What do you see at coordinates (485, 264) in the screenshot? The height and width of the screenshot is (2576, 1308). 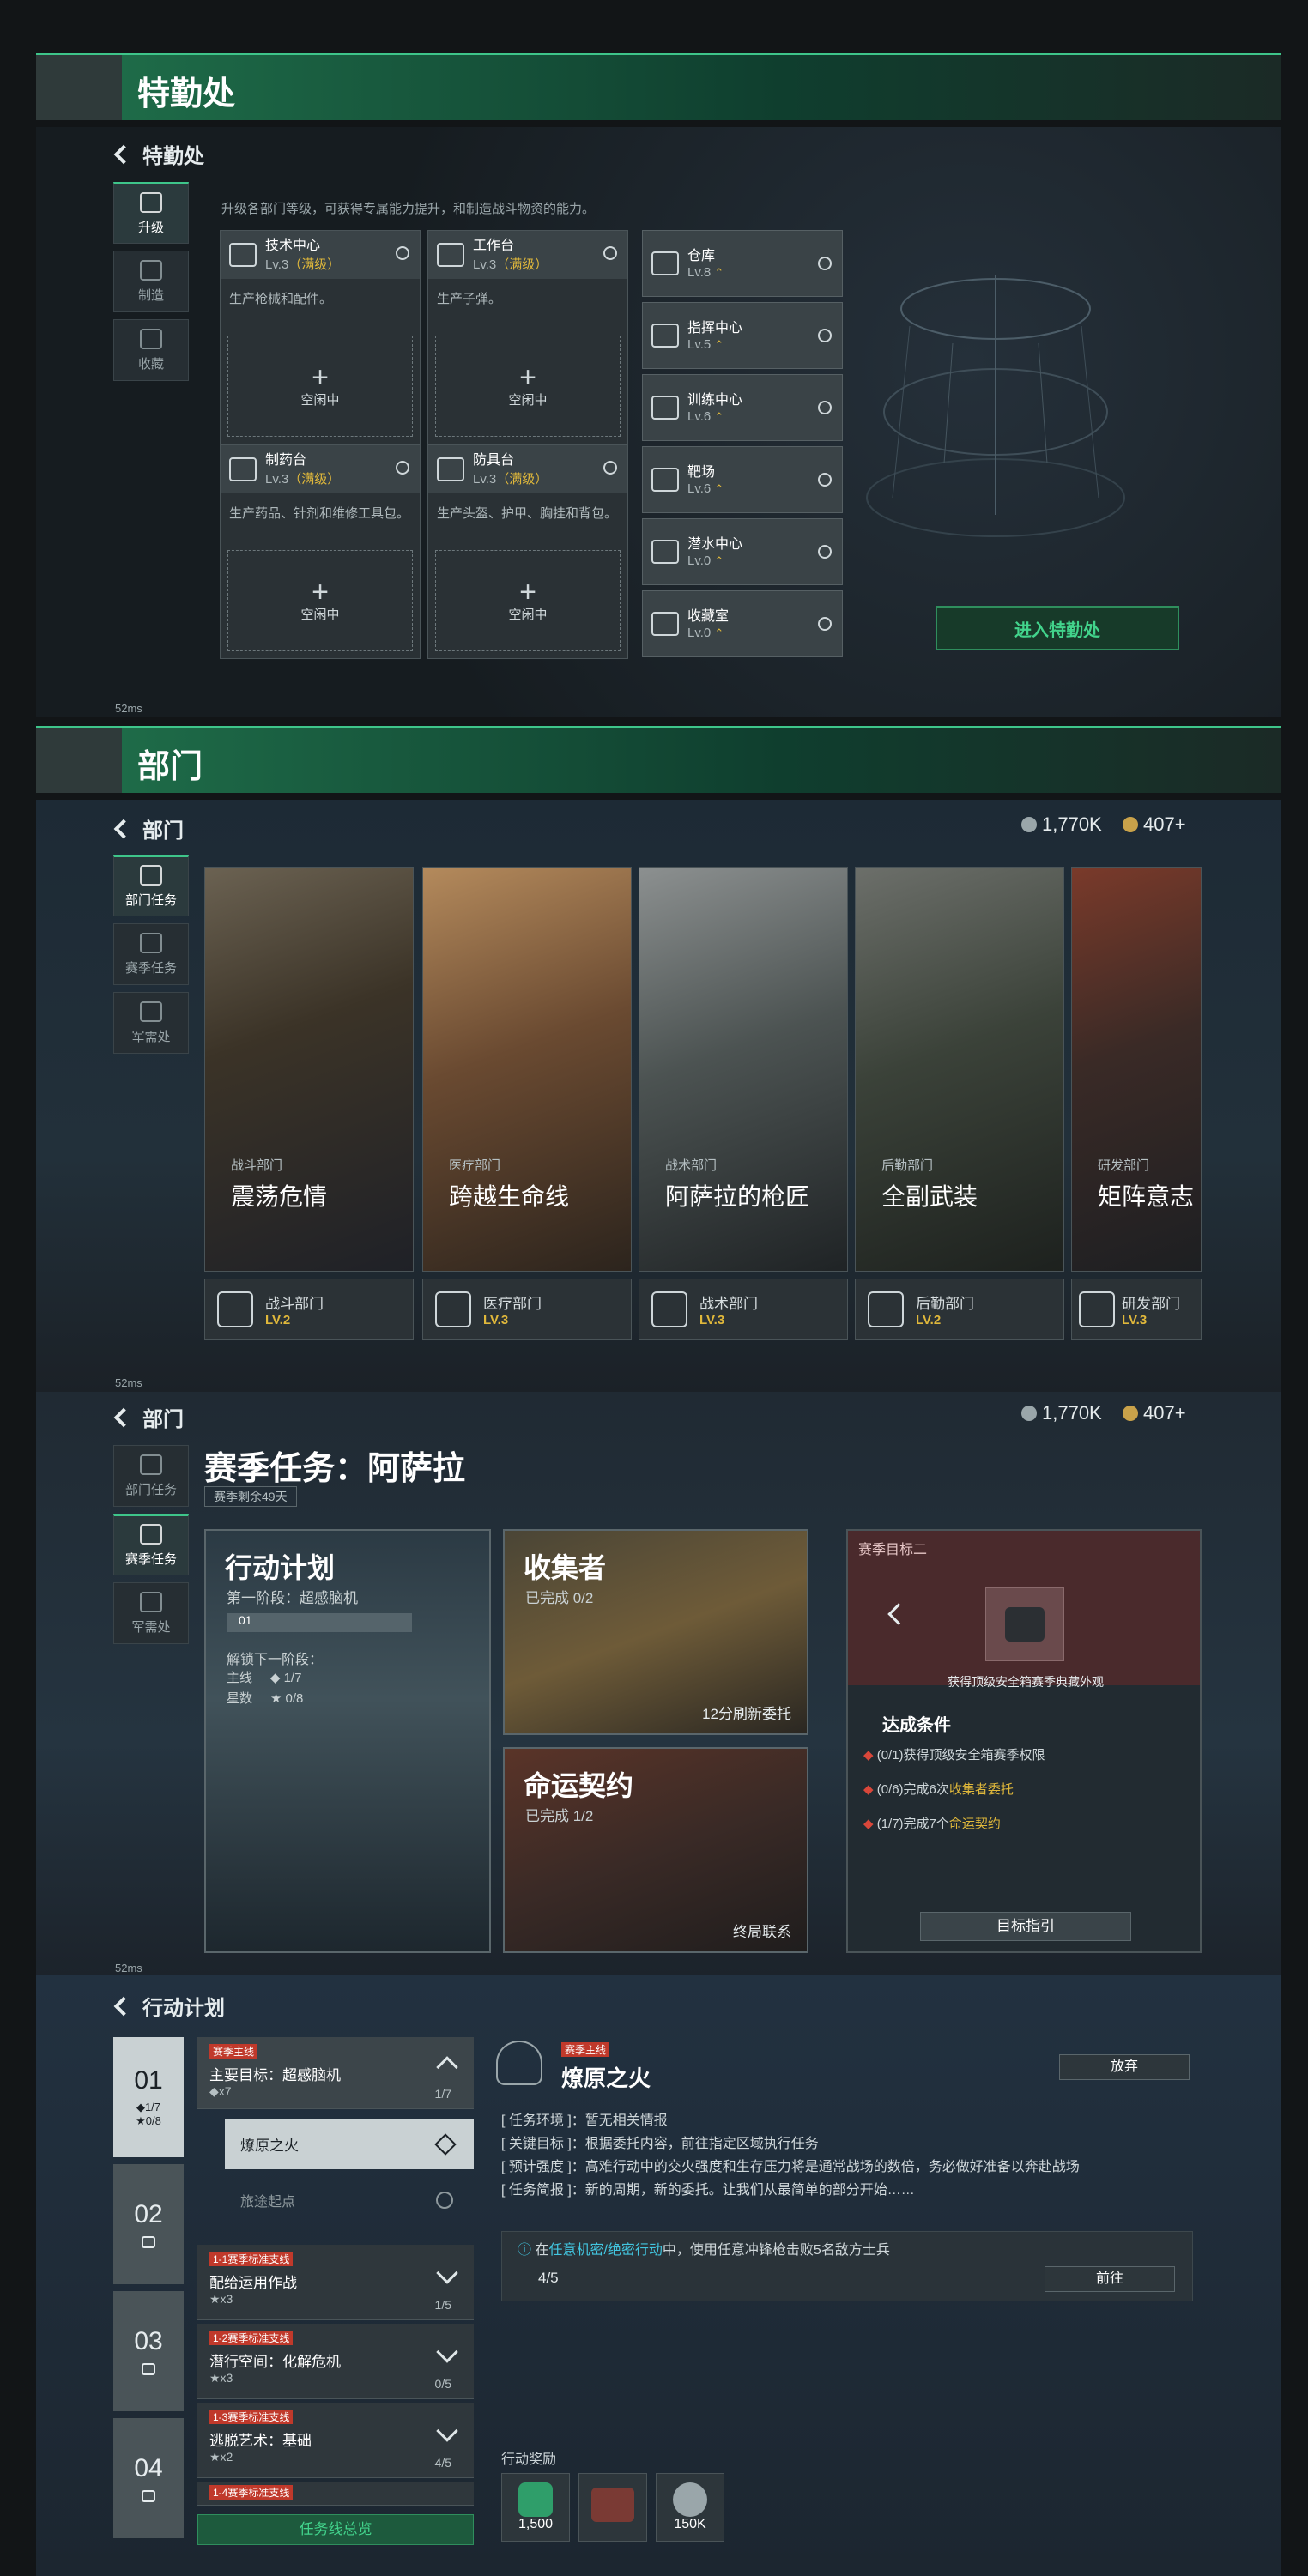 I see `facility-level: Lv.3` at bounding box center [485, 264].